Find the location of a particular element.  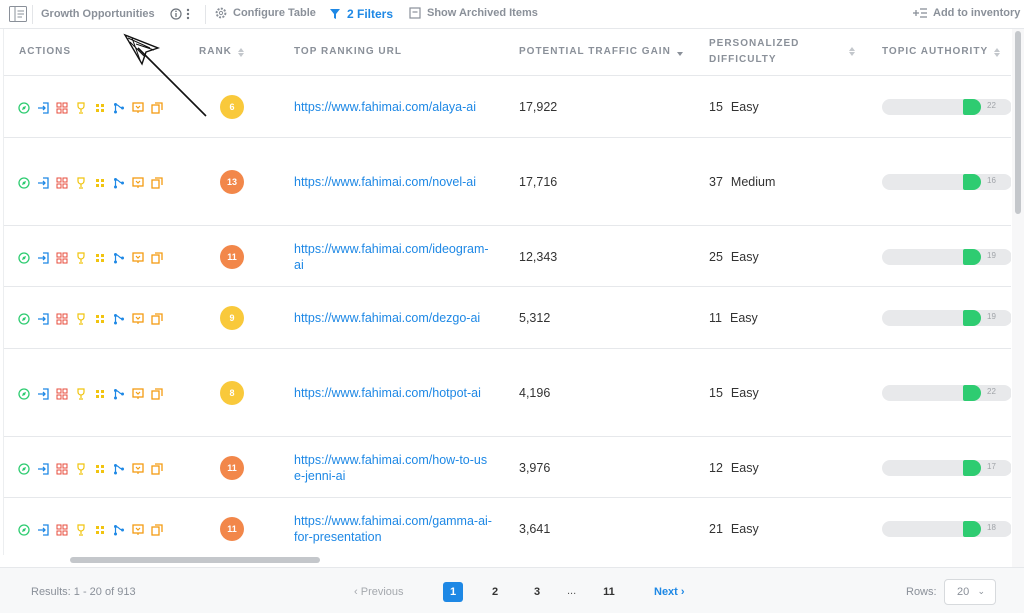

next-page-button: Next › is located at coordinates (669, 592).